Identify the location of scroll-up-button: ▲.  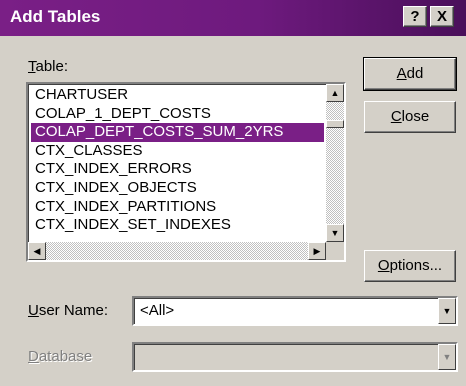
(335, 93).